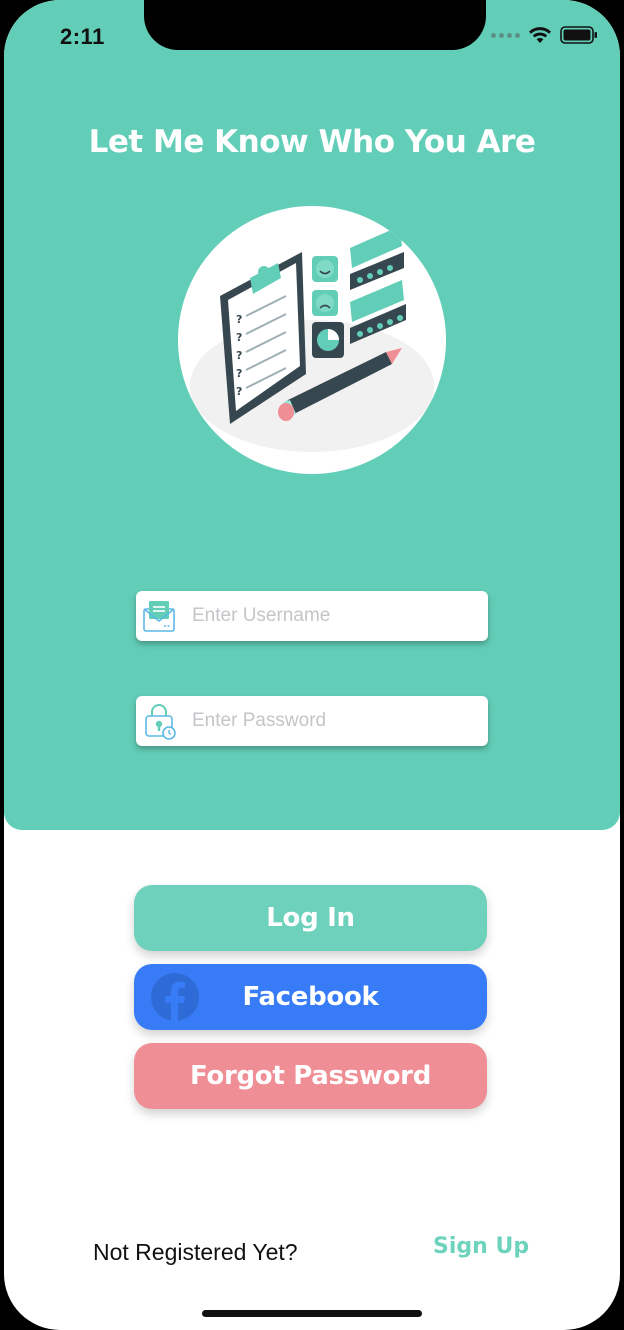  Describe the element at coordinates (312, 142) in the screenshot. I see `page-title: Let Me Know Who You Are` at that location.